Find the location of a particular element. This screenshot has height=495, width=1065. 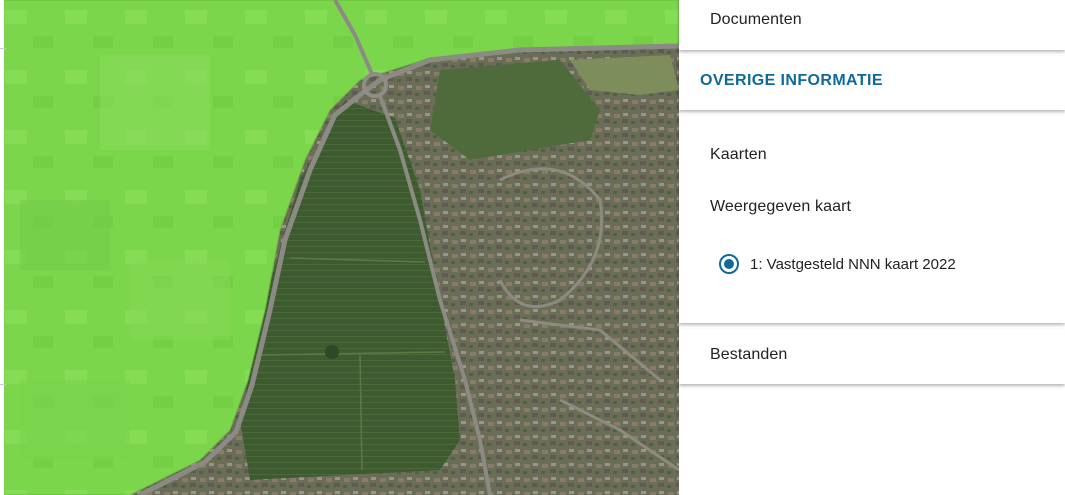

map-option-radio-row: 1: Vastgesteld NNN kaart 2022 is located at coordinates (837, 264).